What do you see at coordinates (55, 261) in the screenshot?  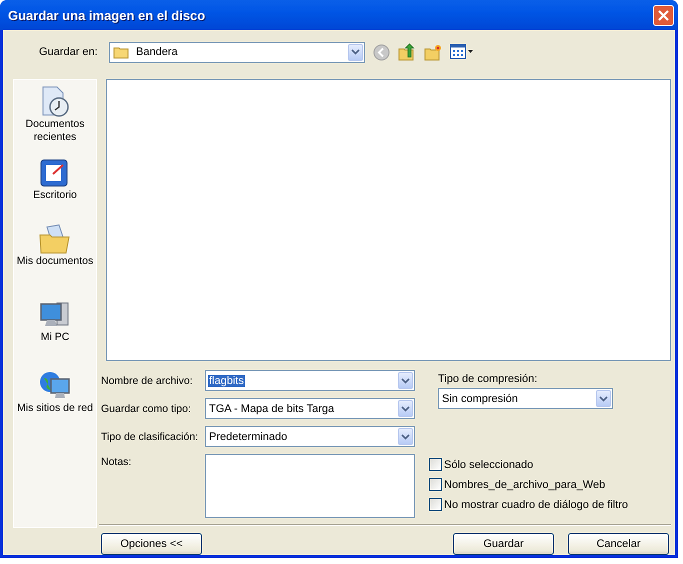 I see `place-label: Mis documentos` at bounding box center [55, 261].